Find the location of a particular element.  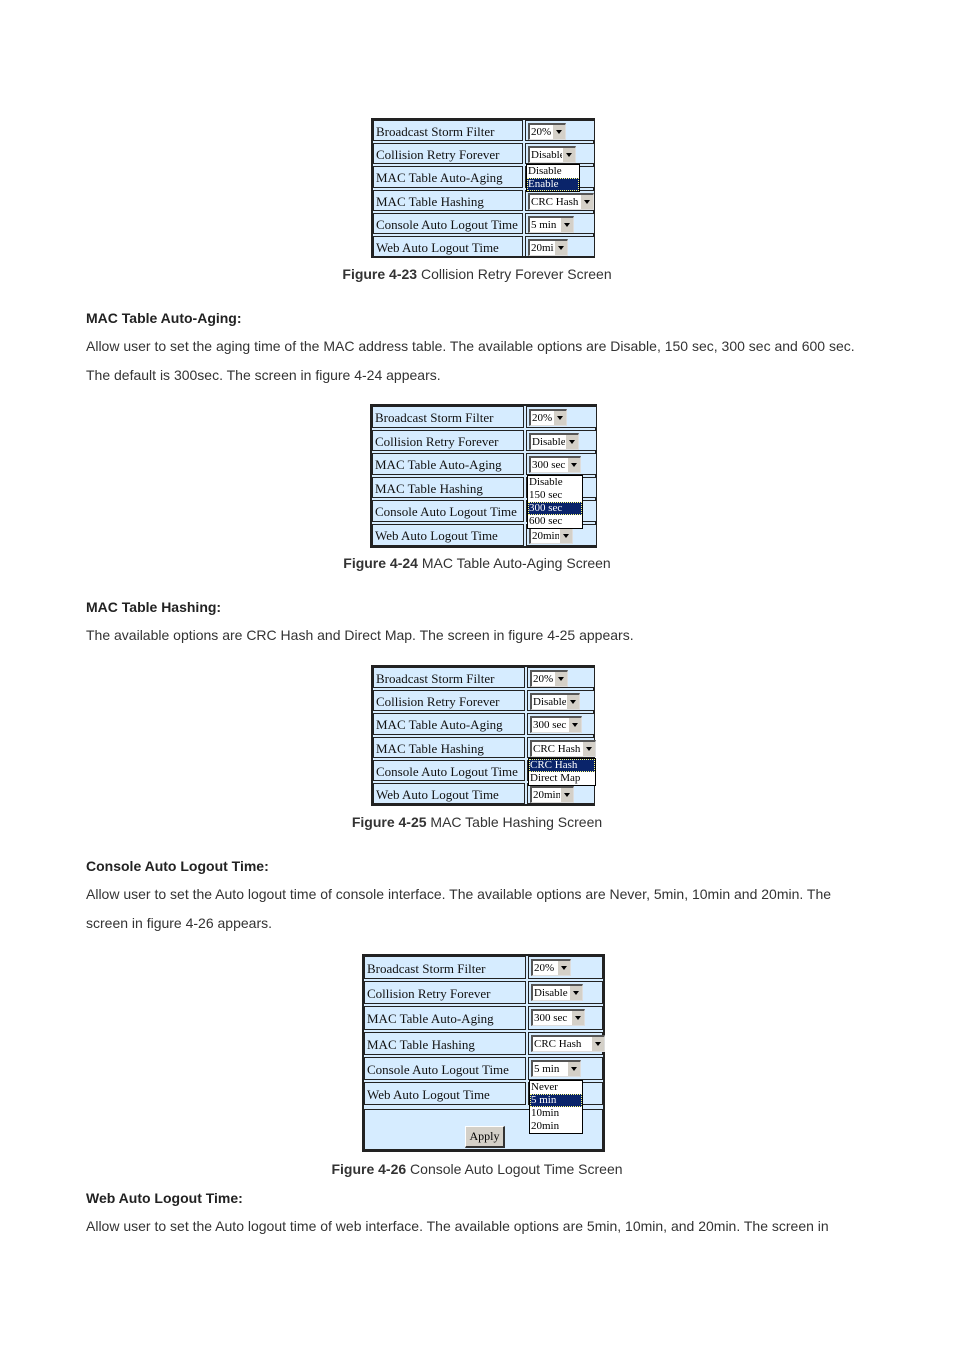

caption-text: Console Auto Logout Time Screen is located at coordinates (514, 1169).